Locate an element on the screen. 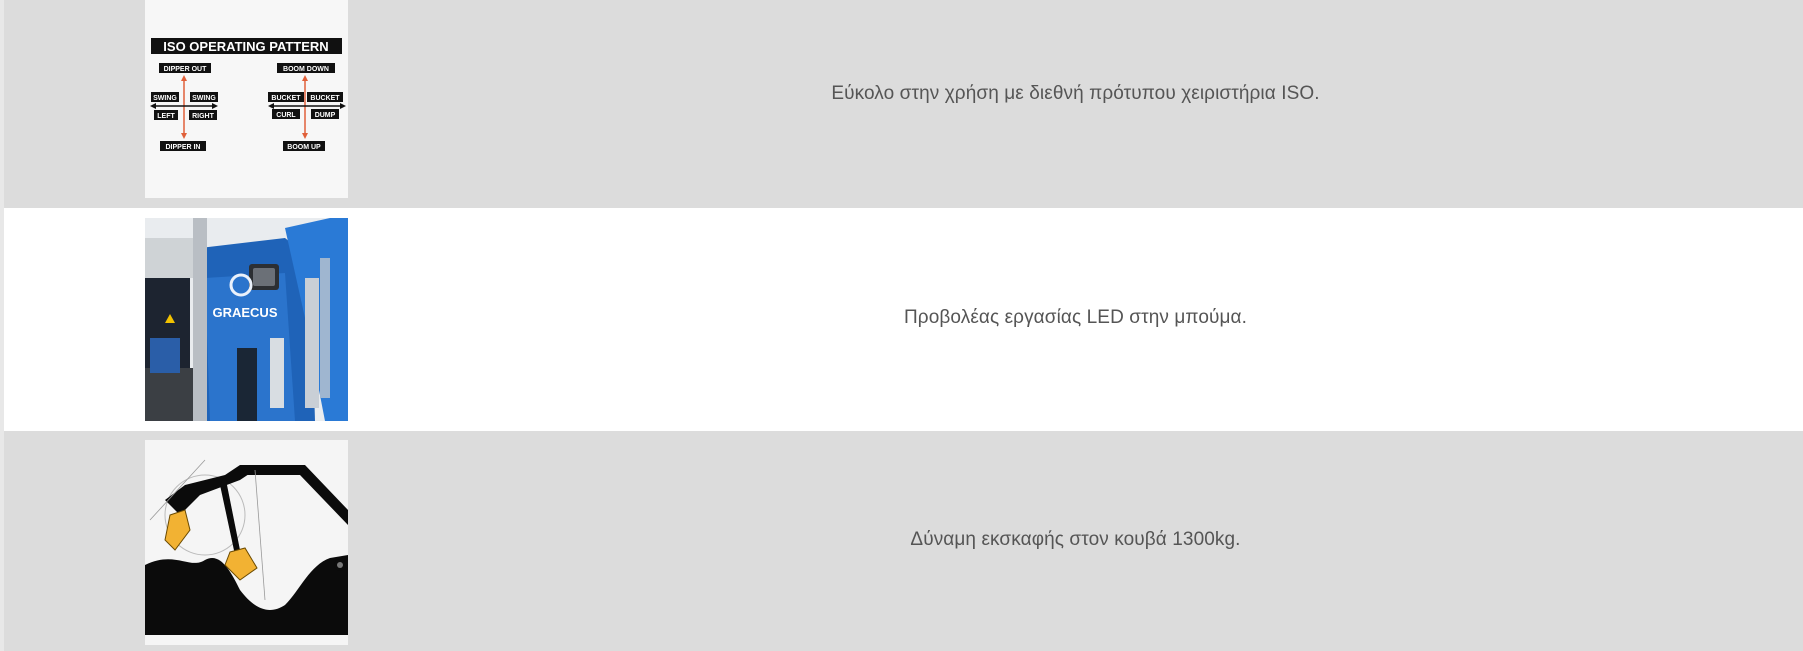 Image resolution: width=1803 pixels, height=651 pixels. iso-title: ISO OPERATING PATTERN is located at coordinates (245, 46).